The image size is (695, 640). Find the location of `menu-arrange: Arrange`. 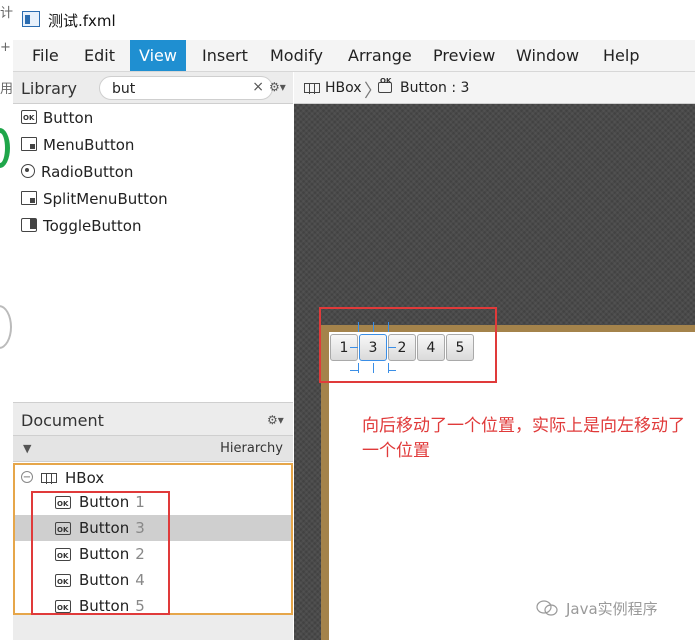

menu-arrange: Arrange is located at coordinates (380, 55).